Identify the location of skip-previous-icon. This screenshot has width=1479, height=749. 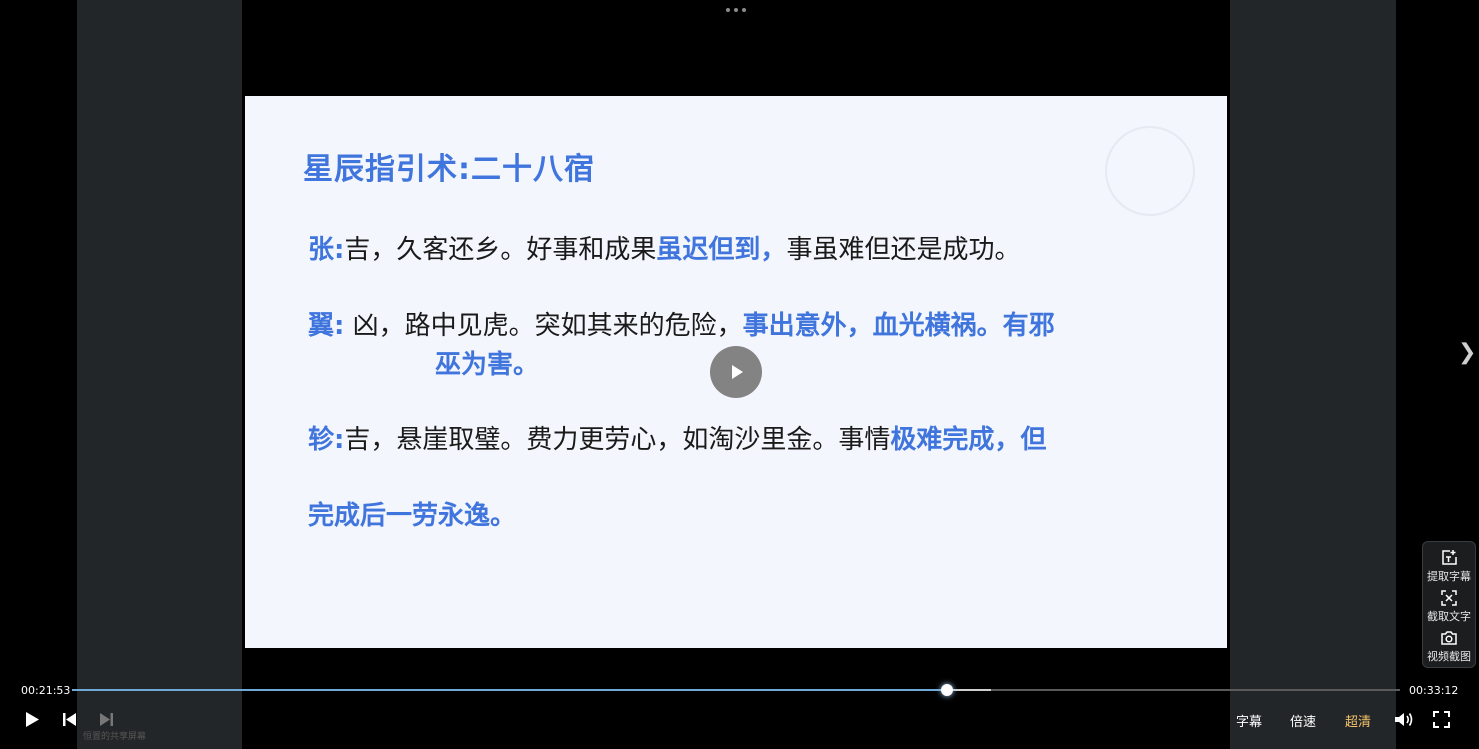
(69, 719).